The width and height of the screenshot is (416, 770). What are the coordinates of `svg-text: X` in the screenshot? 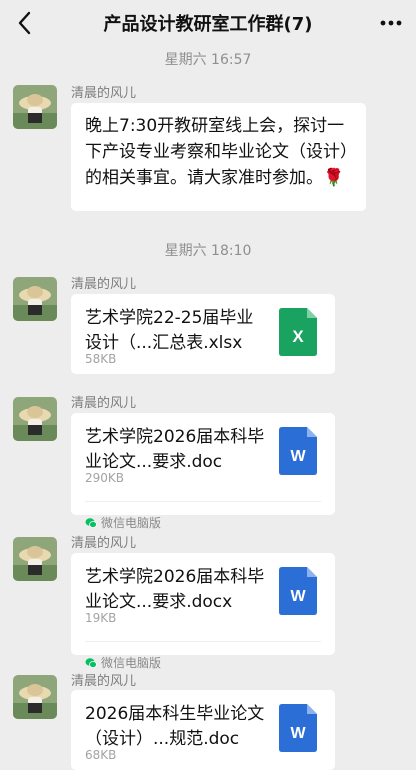 It's located at (298, 336).